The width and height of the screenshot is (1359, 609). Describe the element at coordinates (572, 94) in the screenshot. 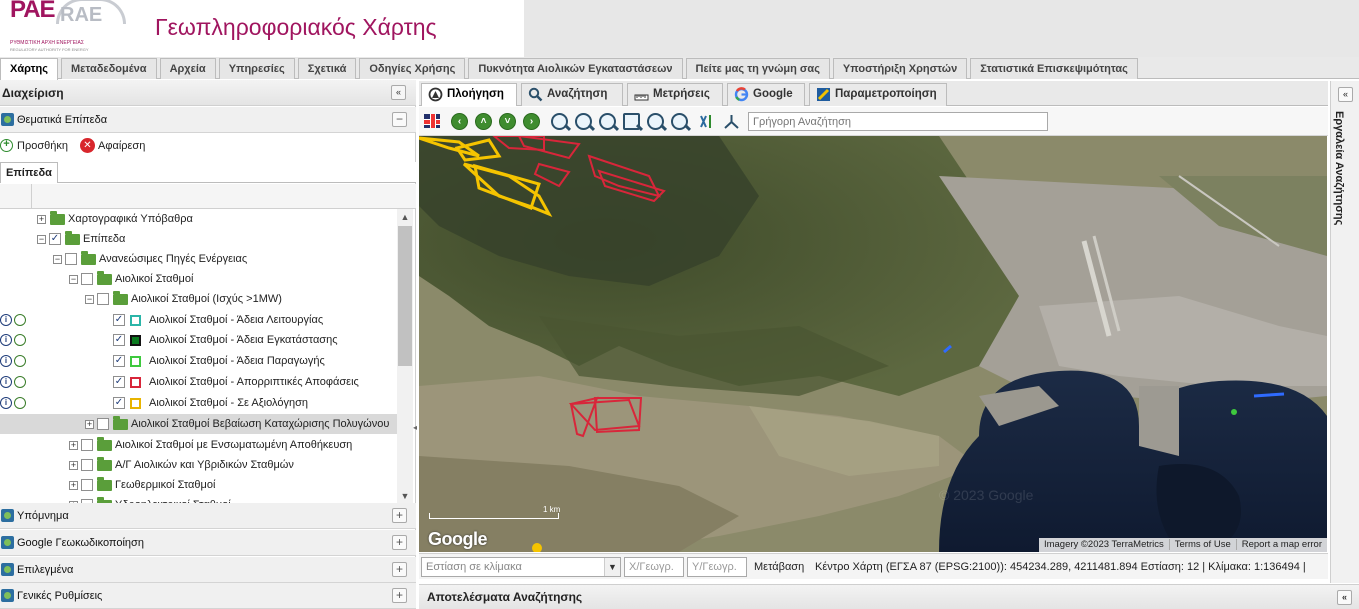

I see `tab-search: Αναζήτηση` at that location.